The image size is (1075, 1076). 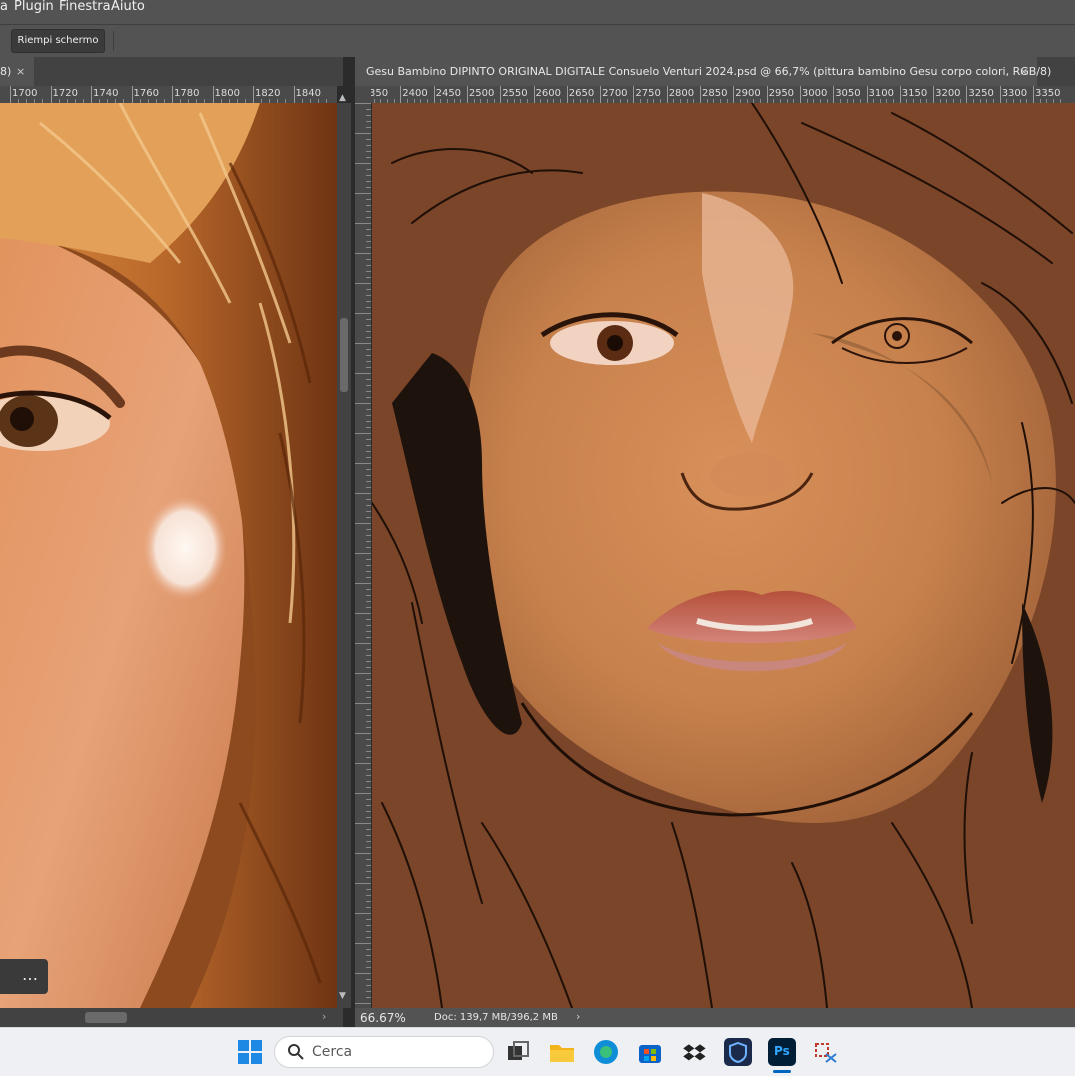 What do you see at coordinates (648, 93) in the screenshot?
I see `ruler-label: 2750` at bounding box center [648, 93].